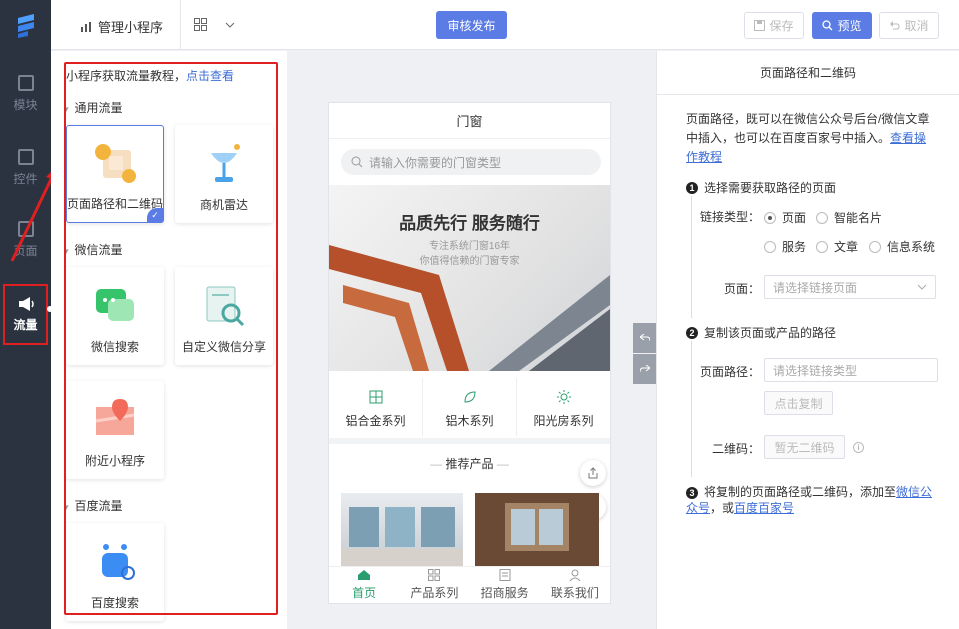 This screenshot has height=629, width=959. I want to click on redo-side-button, so click(644, 369).